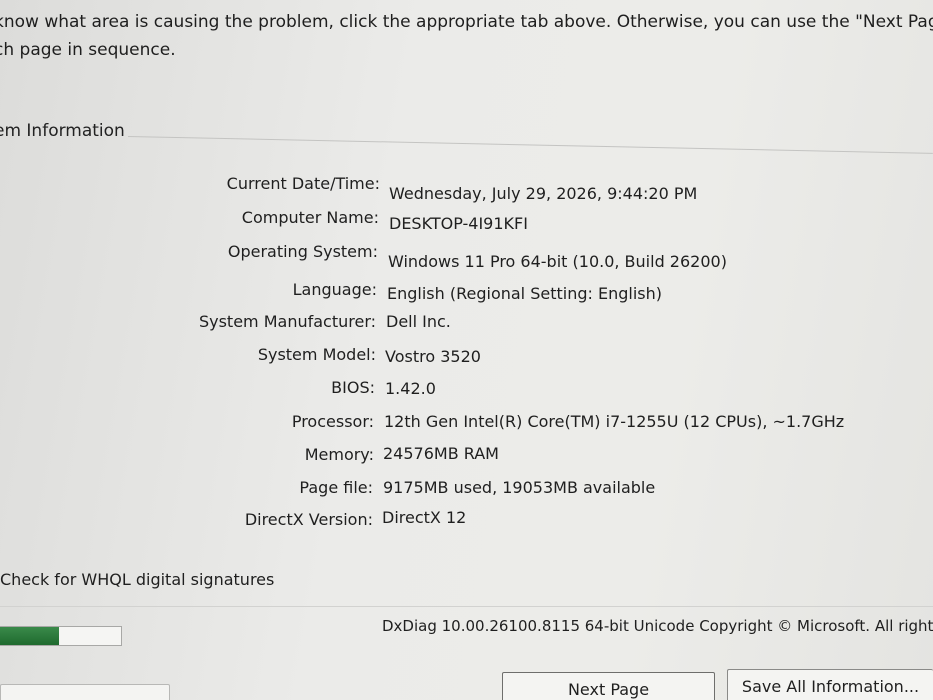  What do you see at coordinates (608, 686) in the screenshot?
I see `next-page-button: Next Page` at bounding box center [608, 686].